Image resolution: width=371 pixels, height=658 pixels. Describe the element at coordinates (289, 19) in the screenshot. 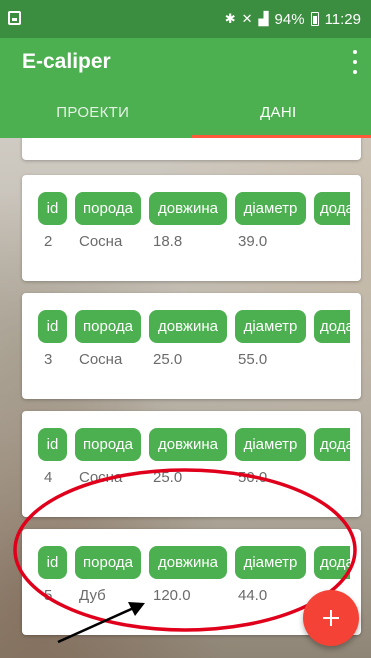

I see `battery-percent: 94%` at that location.